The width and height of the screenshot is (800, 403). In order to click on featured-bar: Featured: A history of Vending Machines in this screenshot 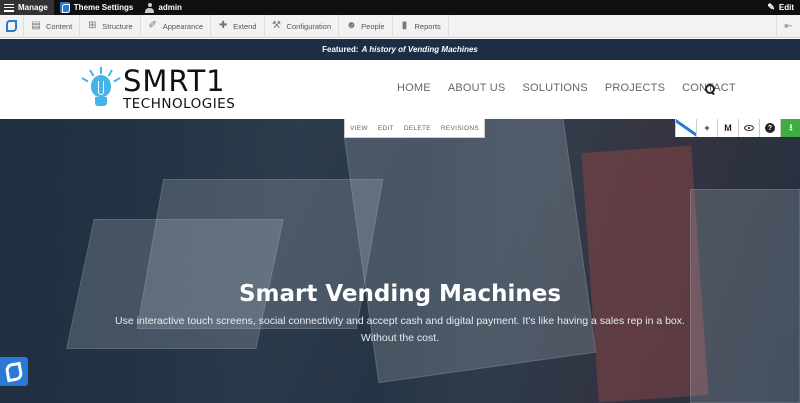, I will do `click(400, 49)`.